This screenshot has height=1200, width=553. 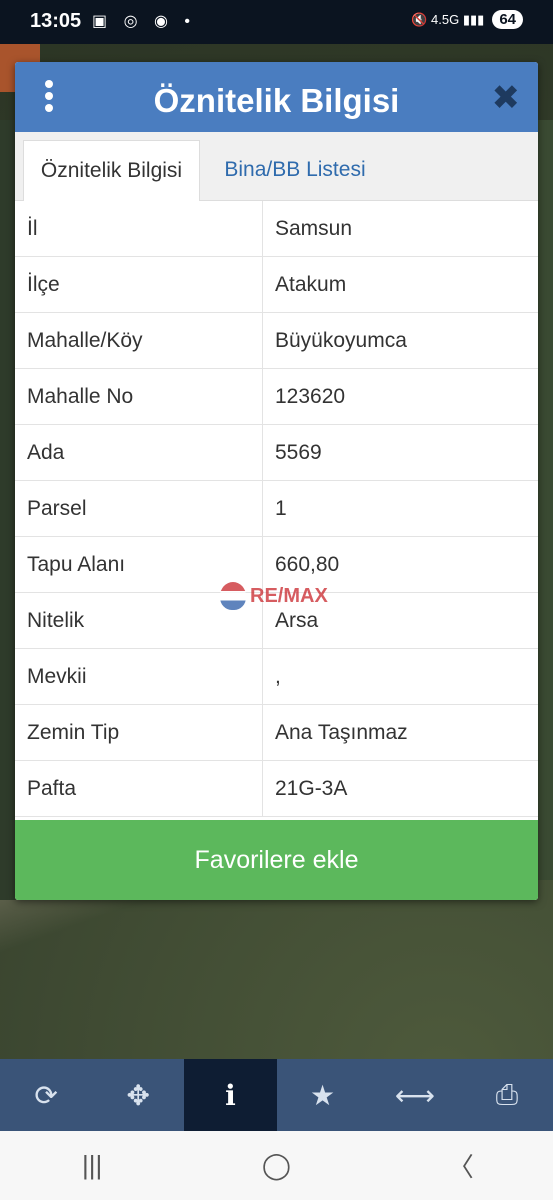 What do you see at coordinates (144, 21) in the screenshot?
I see `notification-icons: ▣ ◎ ◉ •` at bounding box center [144, 21].